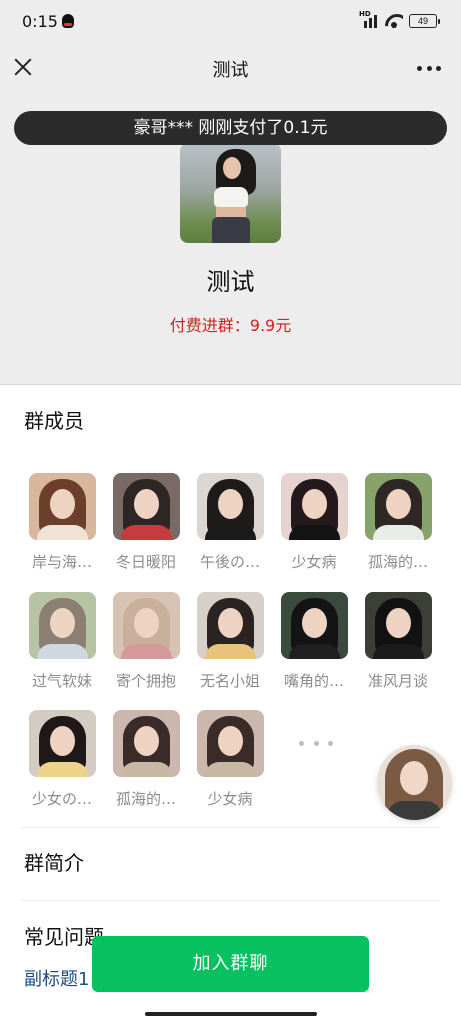 The width and height of the screenshot is (461, 1024). Describe the element at coordinates (145, 562) in the screenshot. I see `member-name: 冬日暖阳` at that location.